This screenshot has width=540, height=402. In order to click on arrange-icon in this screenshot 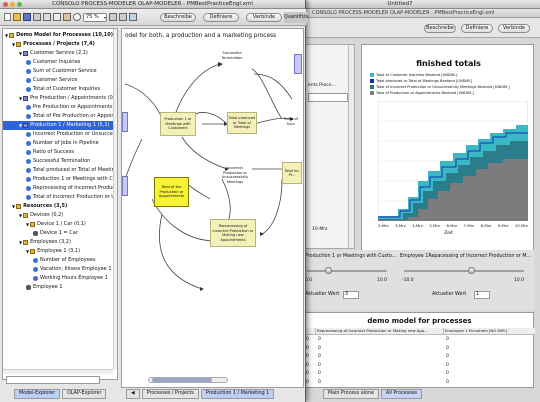, I will do `click(113, 17)`.